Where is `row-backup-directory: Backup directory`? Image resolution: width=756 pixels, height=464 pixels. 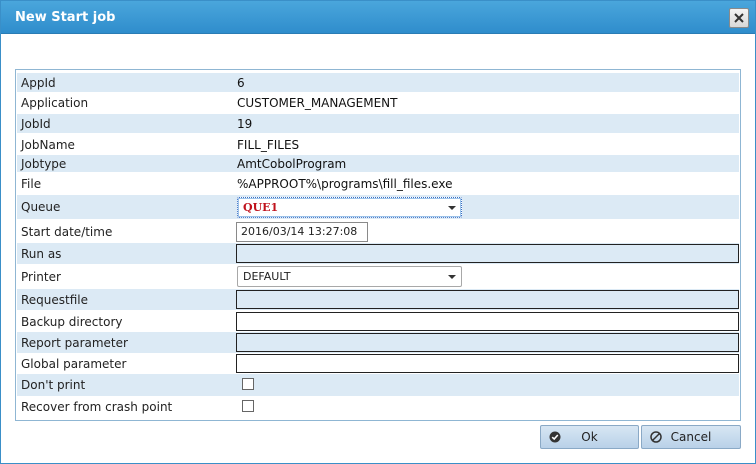
row-backup-directory: Backup directory is located at coordinates (378, 321).